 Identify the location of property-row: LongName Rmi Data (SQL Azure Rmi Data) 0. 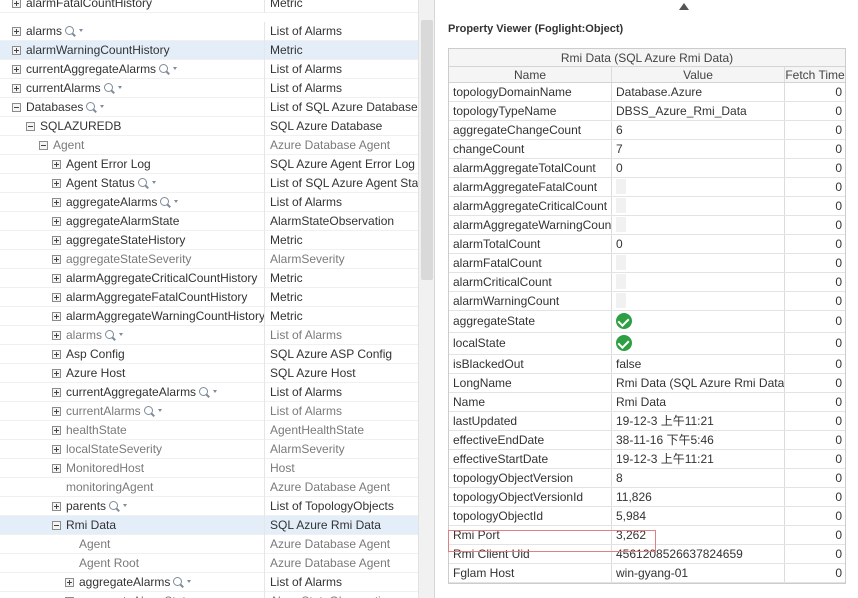
(647, 383).